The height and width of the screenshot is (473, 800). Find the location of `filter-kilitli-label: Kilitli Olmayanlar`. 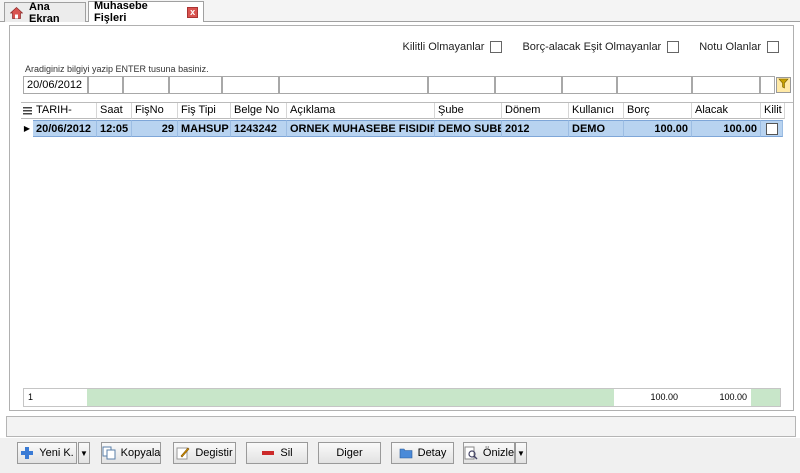

filter-kilitli-label: Kilitli Olmayanlar is located at coordinates (443, 47).